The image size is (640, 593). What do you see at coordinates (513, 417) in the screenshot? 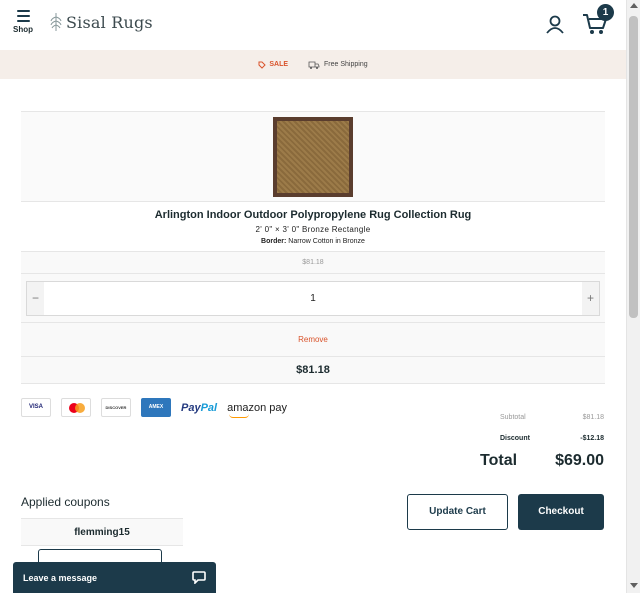
I see `subtotal-label: Subtotal` at bounding box center [513, 417].